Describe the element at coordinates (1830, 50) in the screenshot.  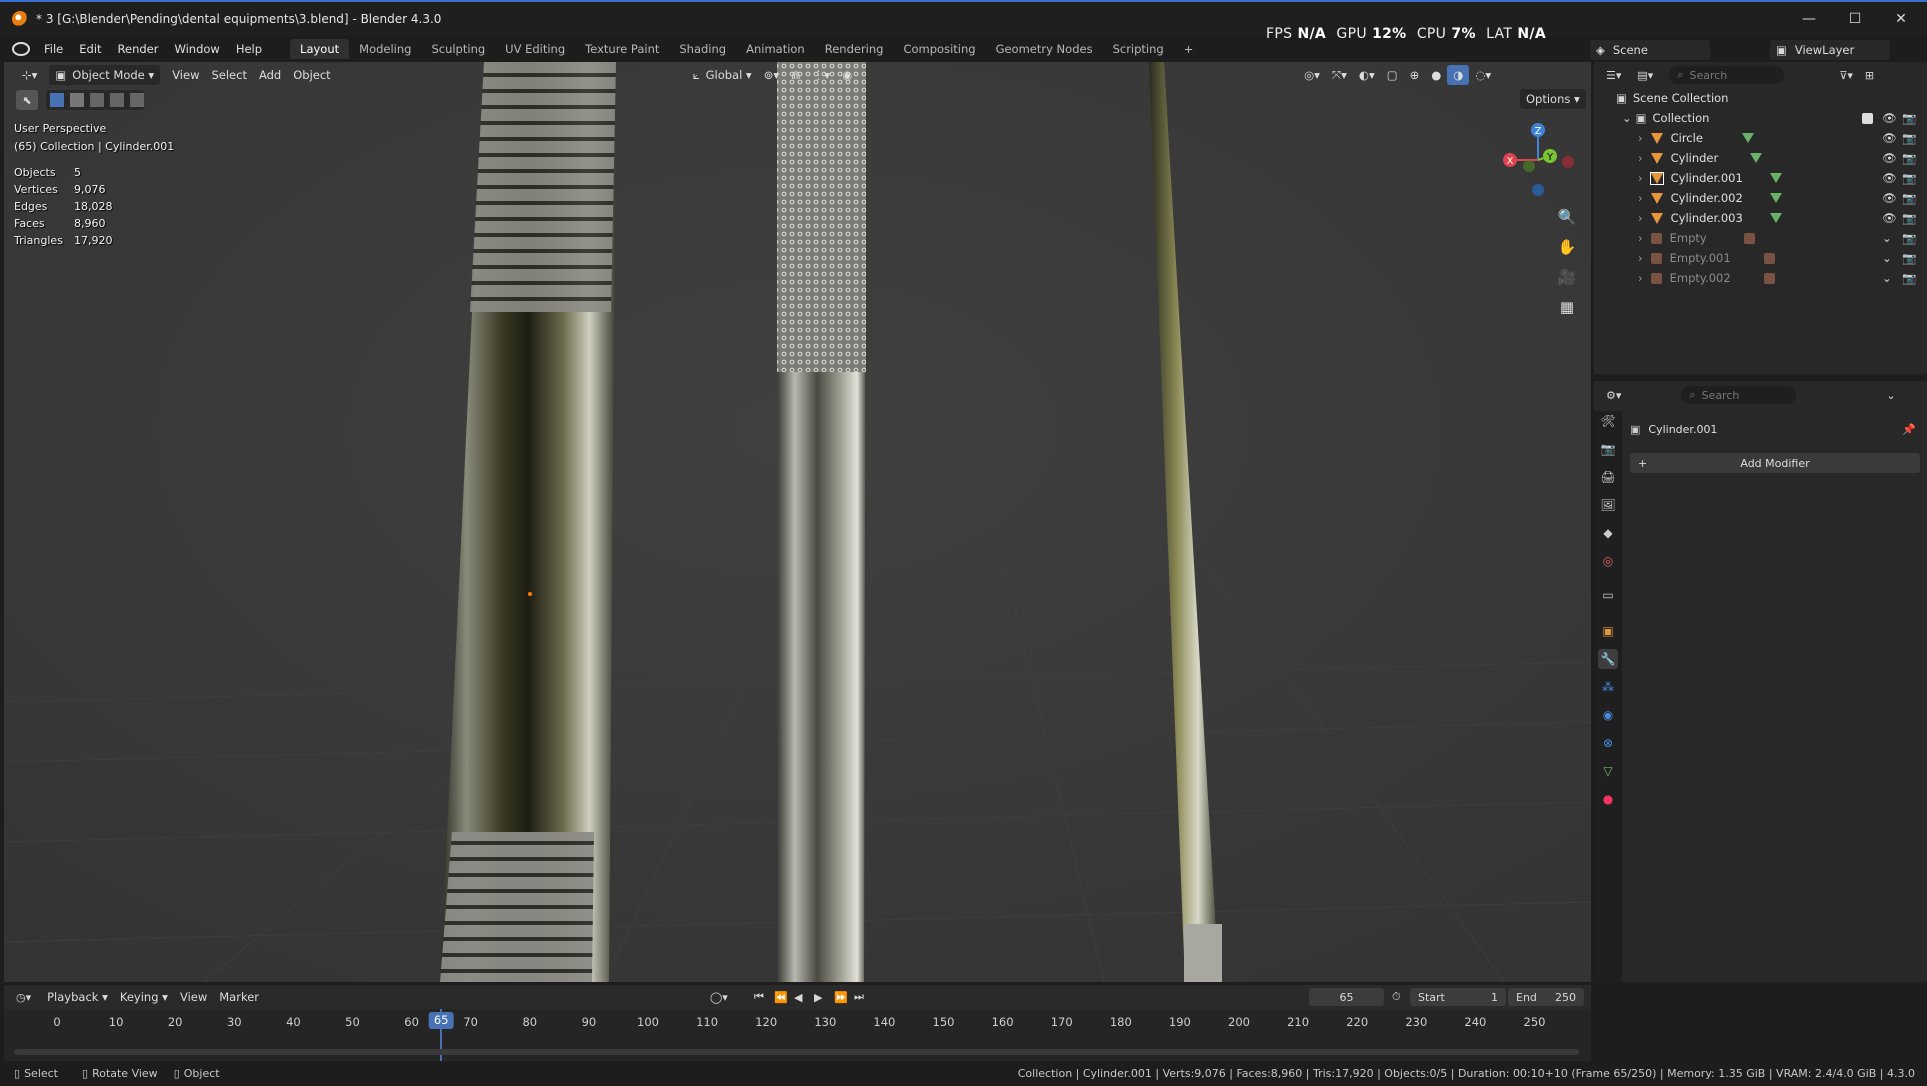
I see `viewlayer-selector: ▣ ViewLayer` at that location.